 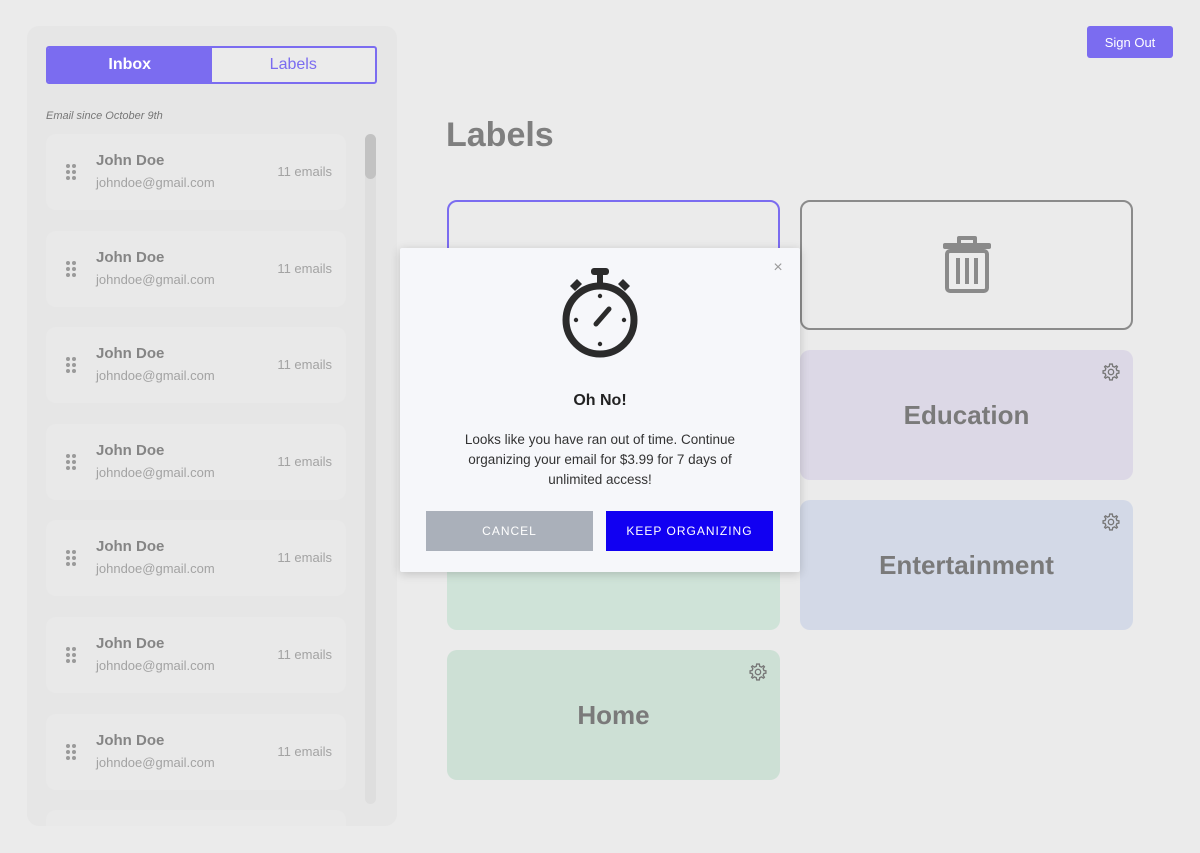 I want to click on stopwatch-icon, so click(x=600, y=313).